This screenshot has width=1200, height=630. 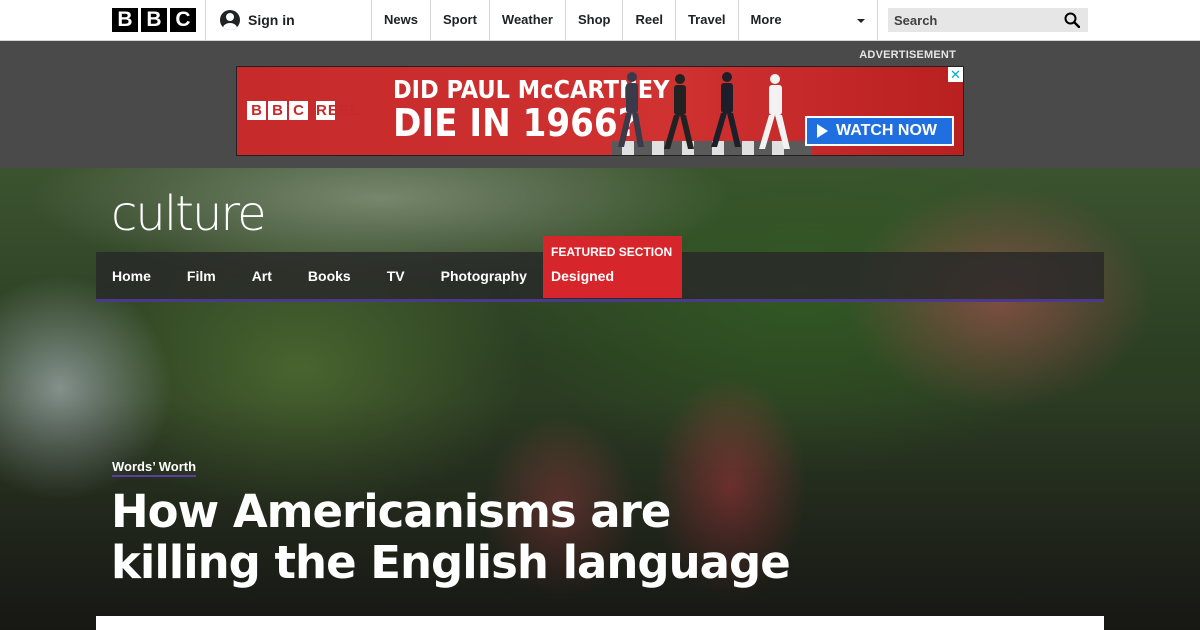 I want to click on sign-in-button: Sign in, so click(x=288, y=20).